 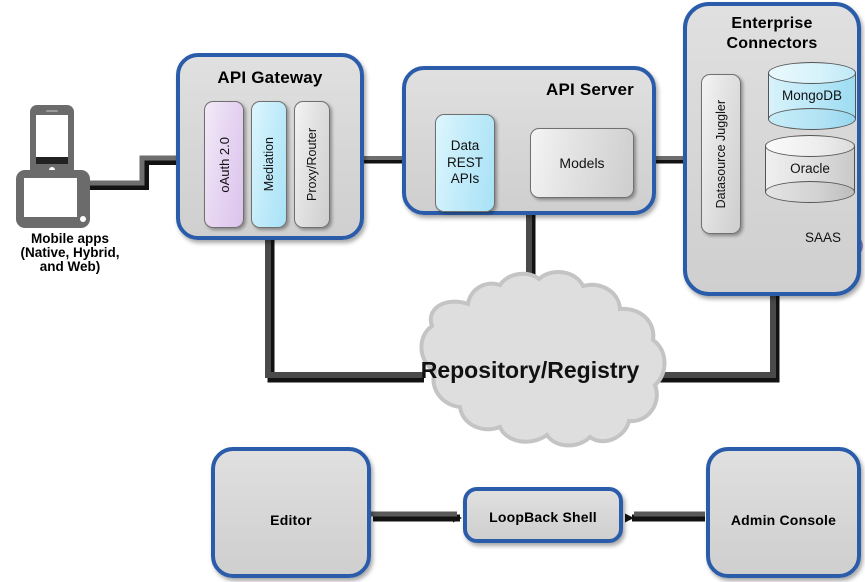 I want to click on gateway-component-proxy-router: Proxy/Router, so click(x=312, y=164).